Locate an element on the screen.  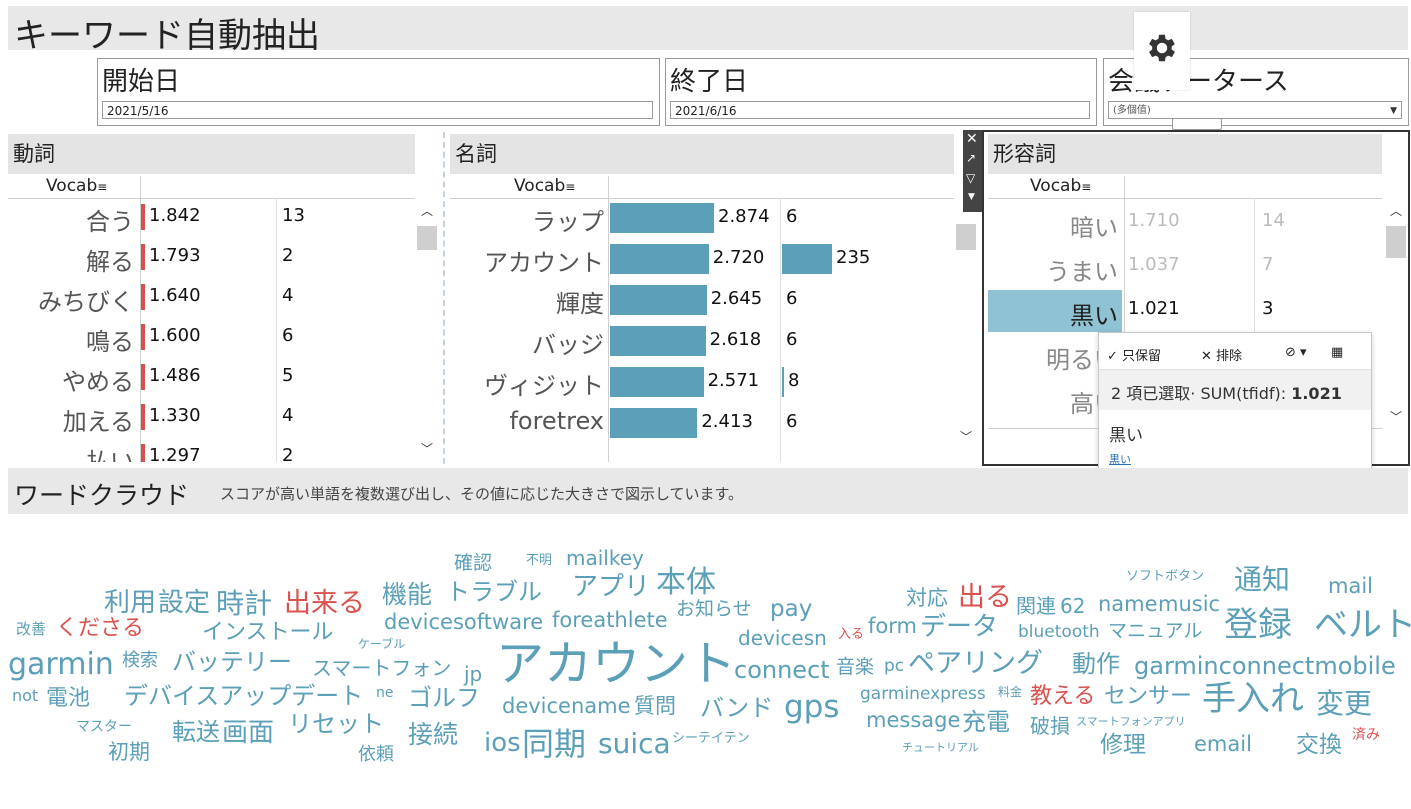
gear-icon is located at coordinates (1162, 48).